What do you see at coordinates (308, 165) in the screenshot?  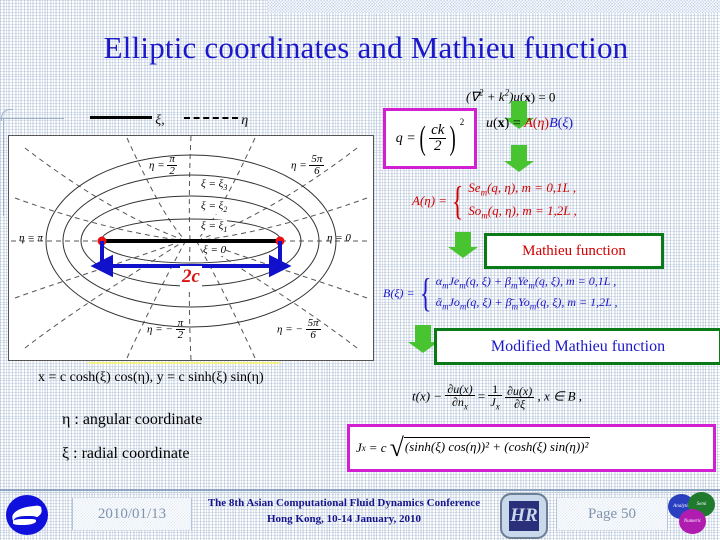 I see `label-eta-5pi-6: η = 5π 6` at bounding box center [308, 165].